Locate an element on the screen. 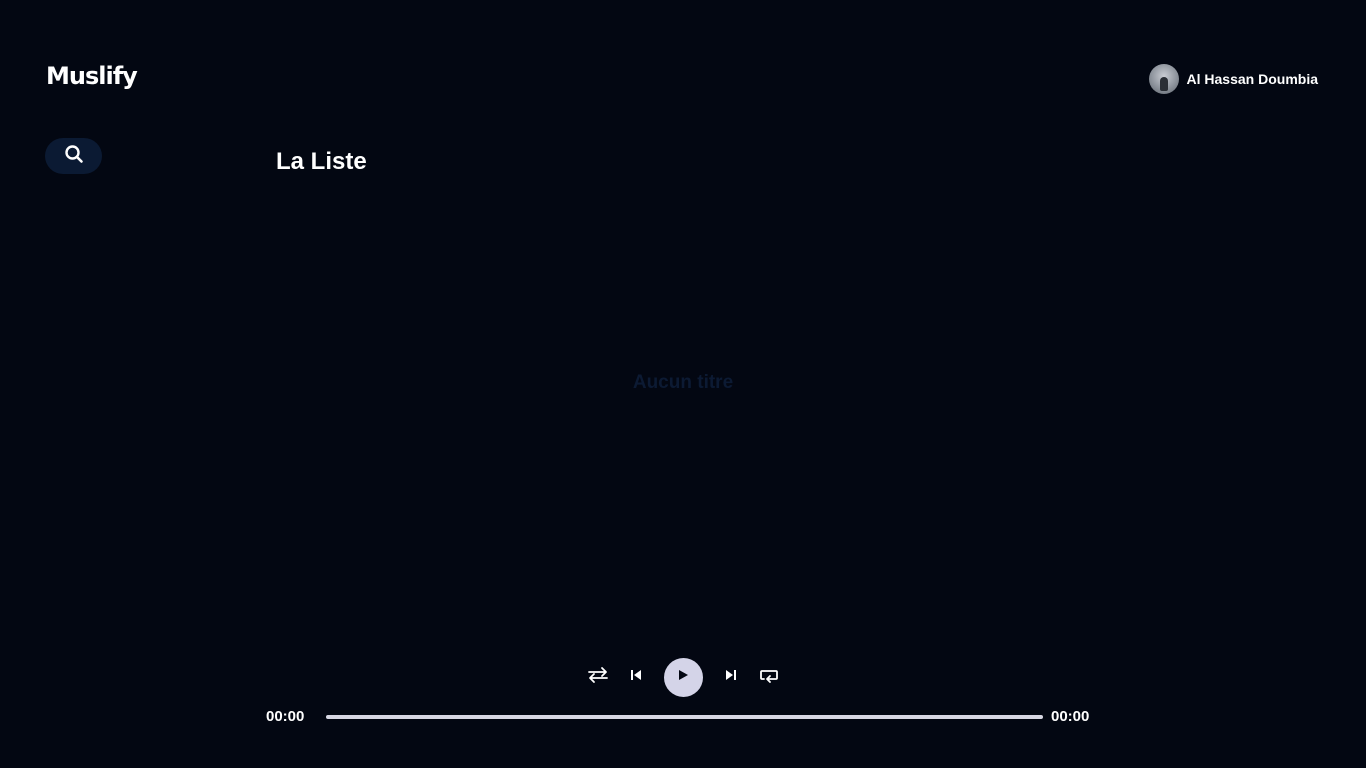  user-name: Al Hassan Doumbia is located at coordinates (1252, 79).